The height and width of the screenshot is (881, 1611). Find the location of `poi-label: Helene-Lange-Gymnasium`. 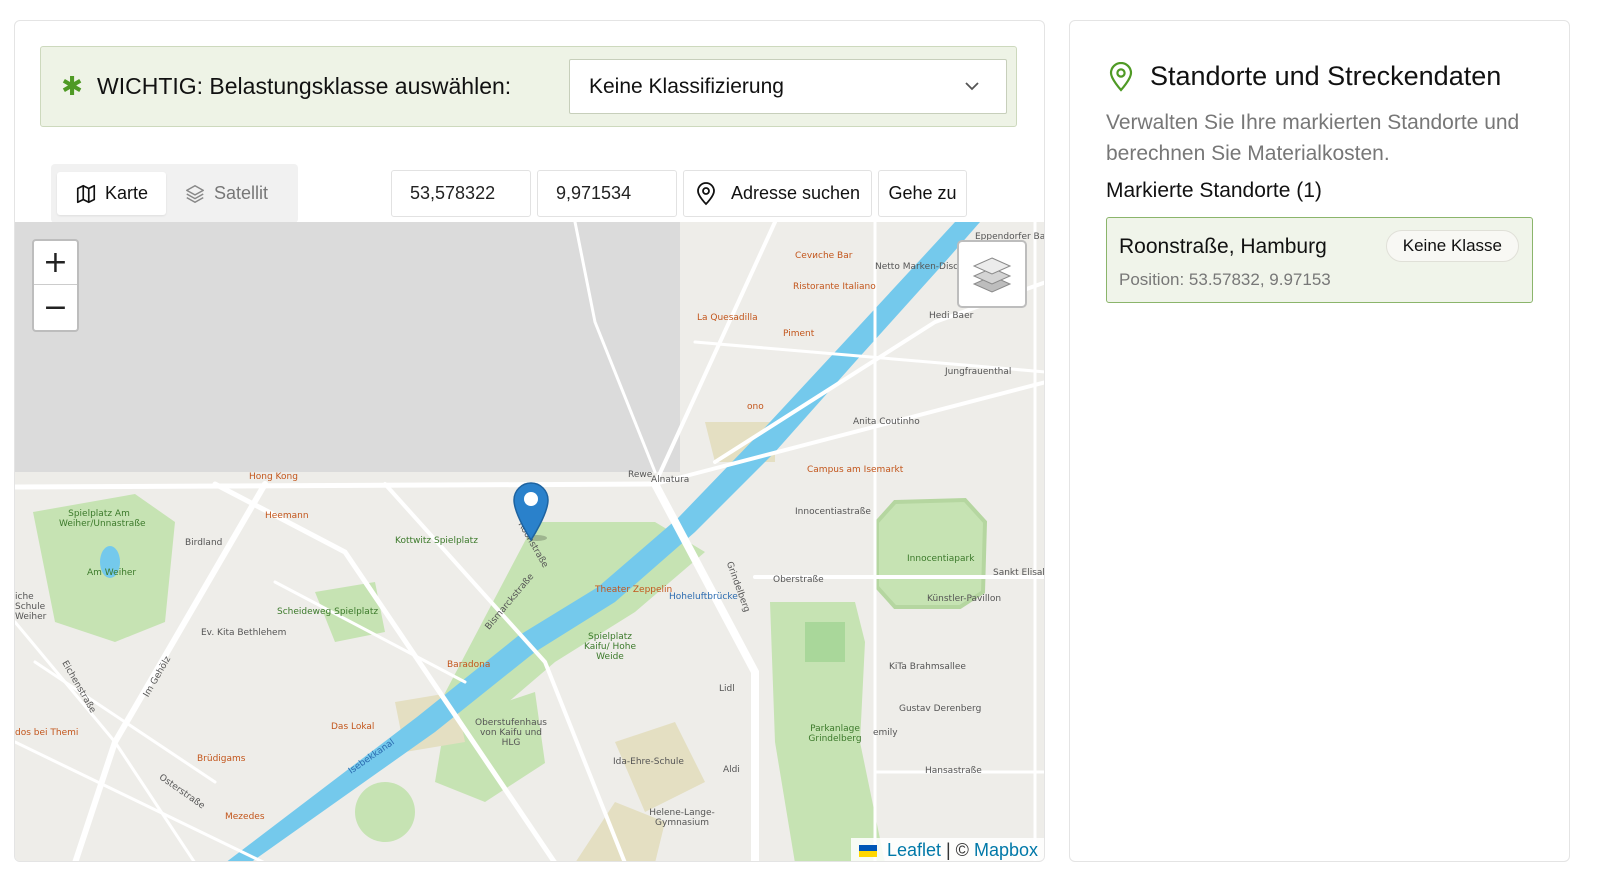

poi-label: Helene-Lange-Gymnasium is located at coordinates (682, 818).